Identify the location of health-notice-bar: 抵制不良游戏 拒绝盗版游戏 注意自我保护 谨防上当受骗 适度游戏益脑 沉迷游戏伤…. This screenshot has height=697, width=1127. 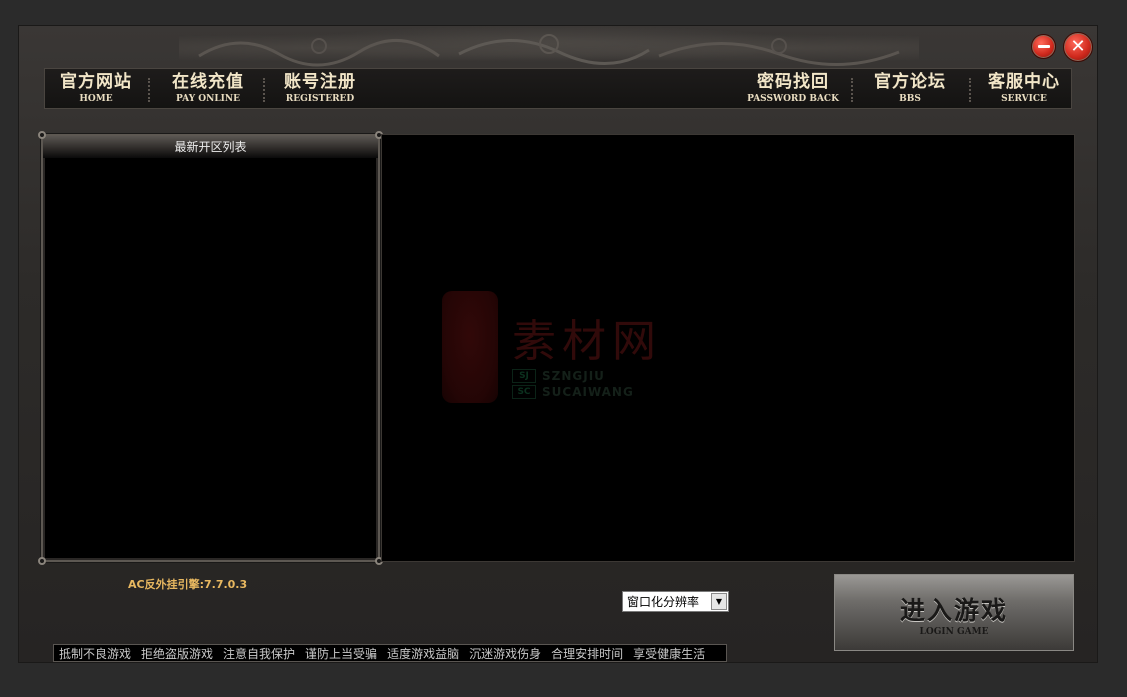
(390, 653).